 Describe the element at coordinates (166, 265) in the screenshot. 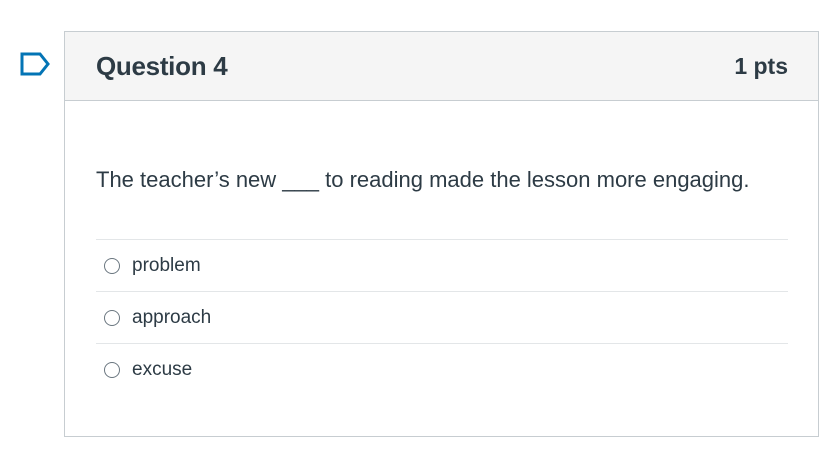

I see `answer-label: problem` at that location.